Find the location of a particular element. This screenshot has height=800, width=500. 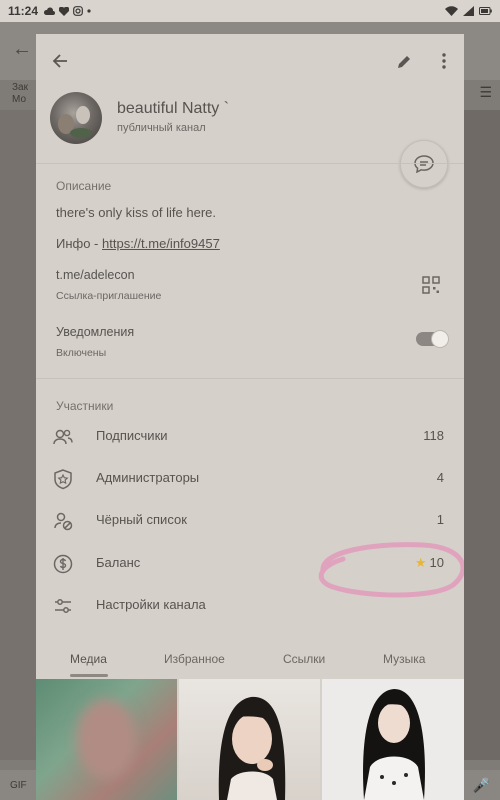

members-row-blacklist: Чёрный список 1 is located at coordinates (250, 520).